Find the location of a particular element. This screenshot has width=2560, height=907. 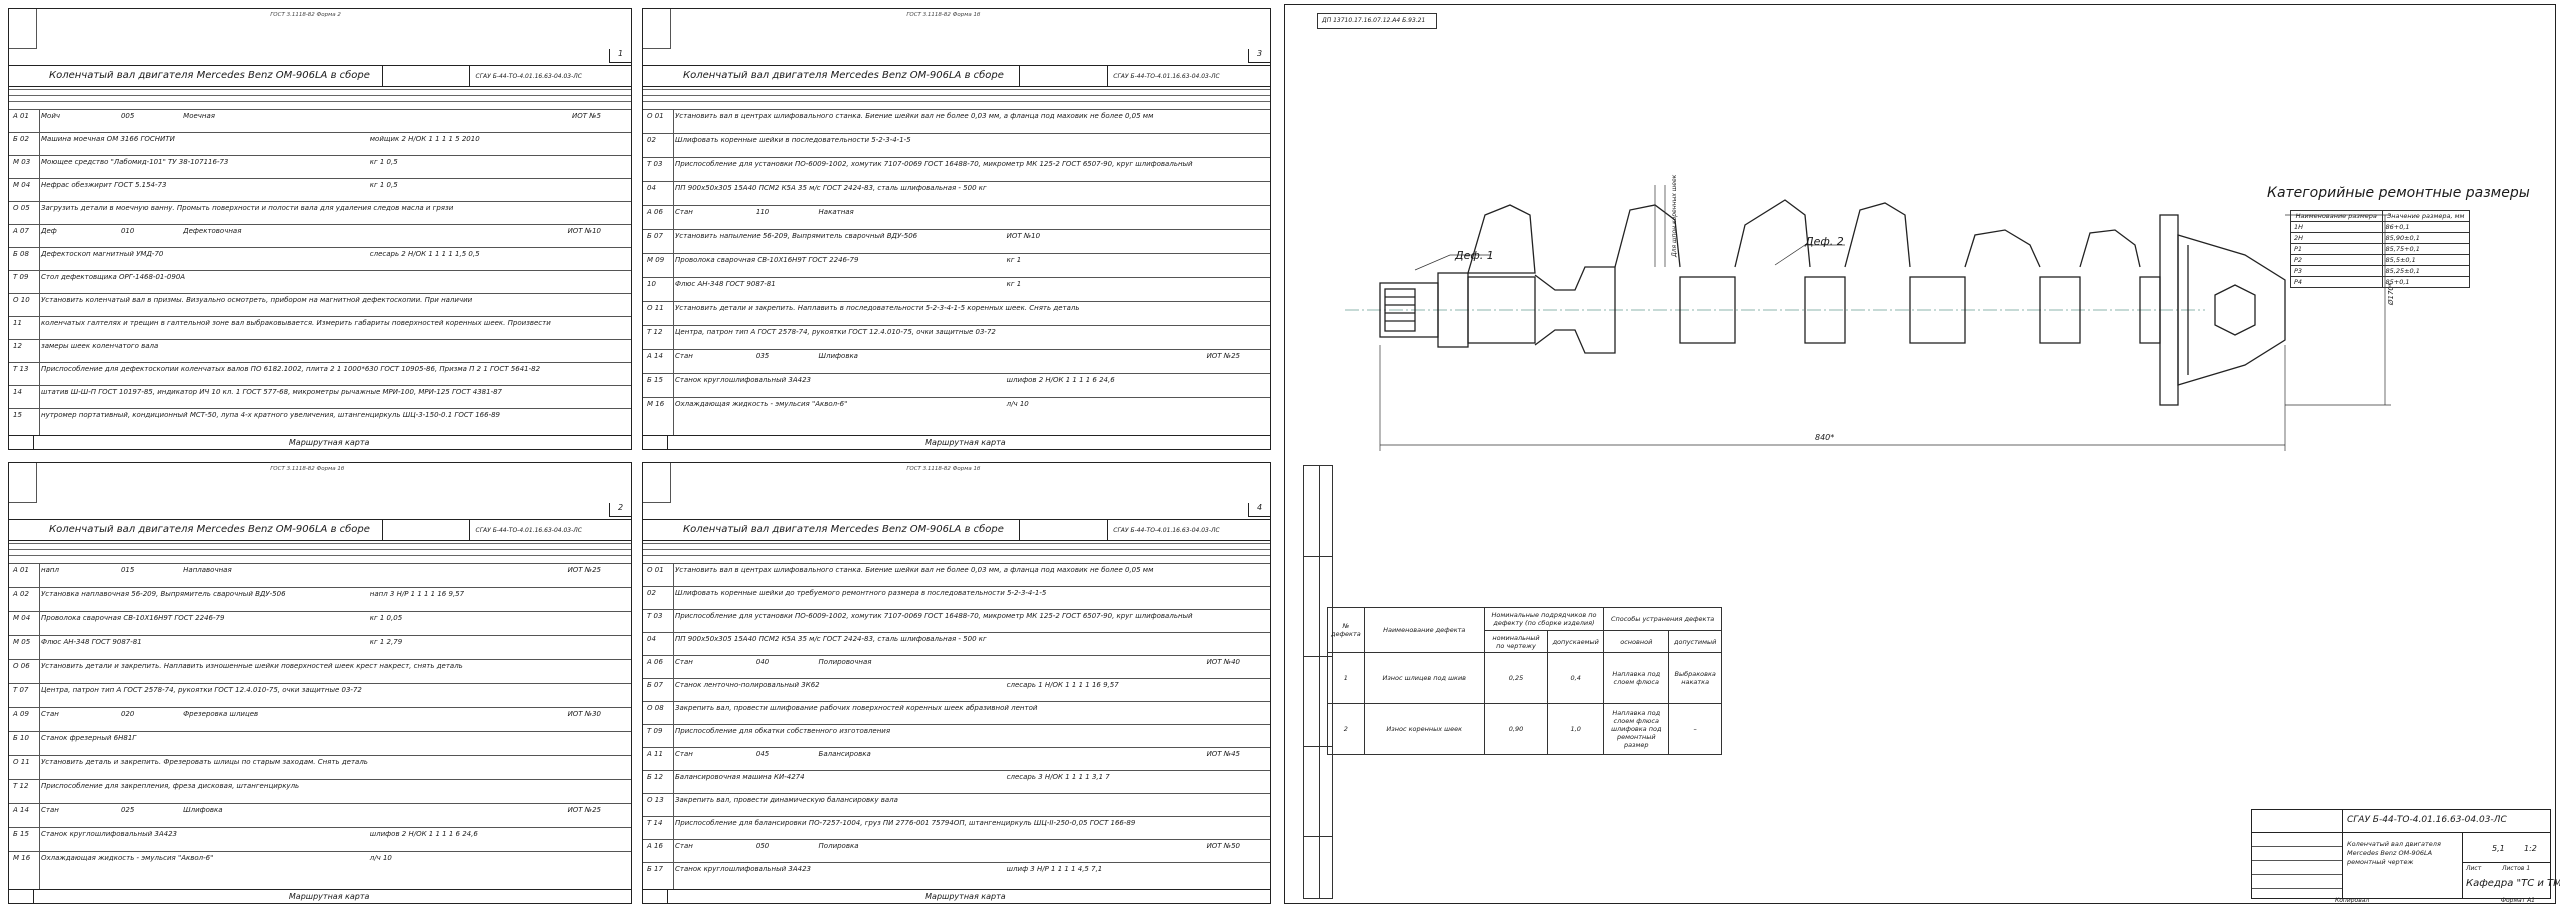

op-name: Шлифовка is located at coordinates (203, 810).